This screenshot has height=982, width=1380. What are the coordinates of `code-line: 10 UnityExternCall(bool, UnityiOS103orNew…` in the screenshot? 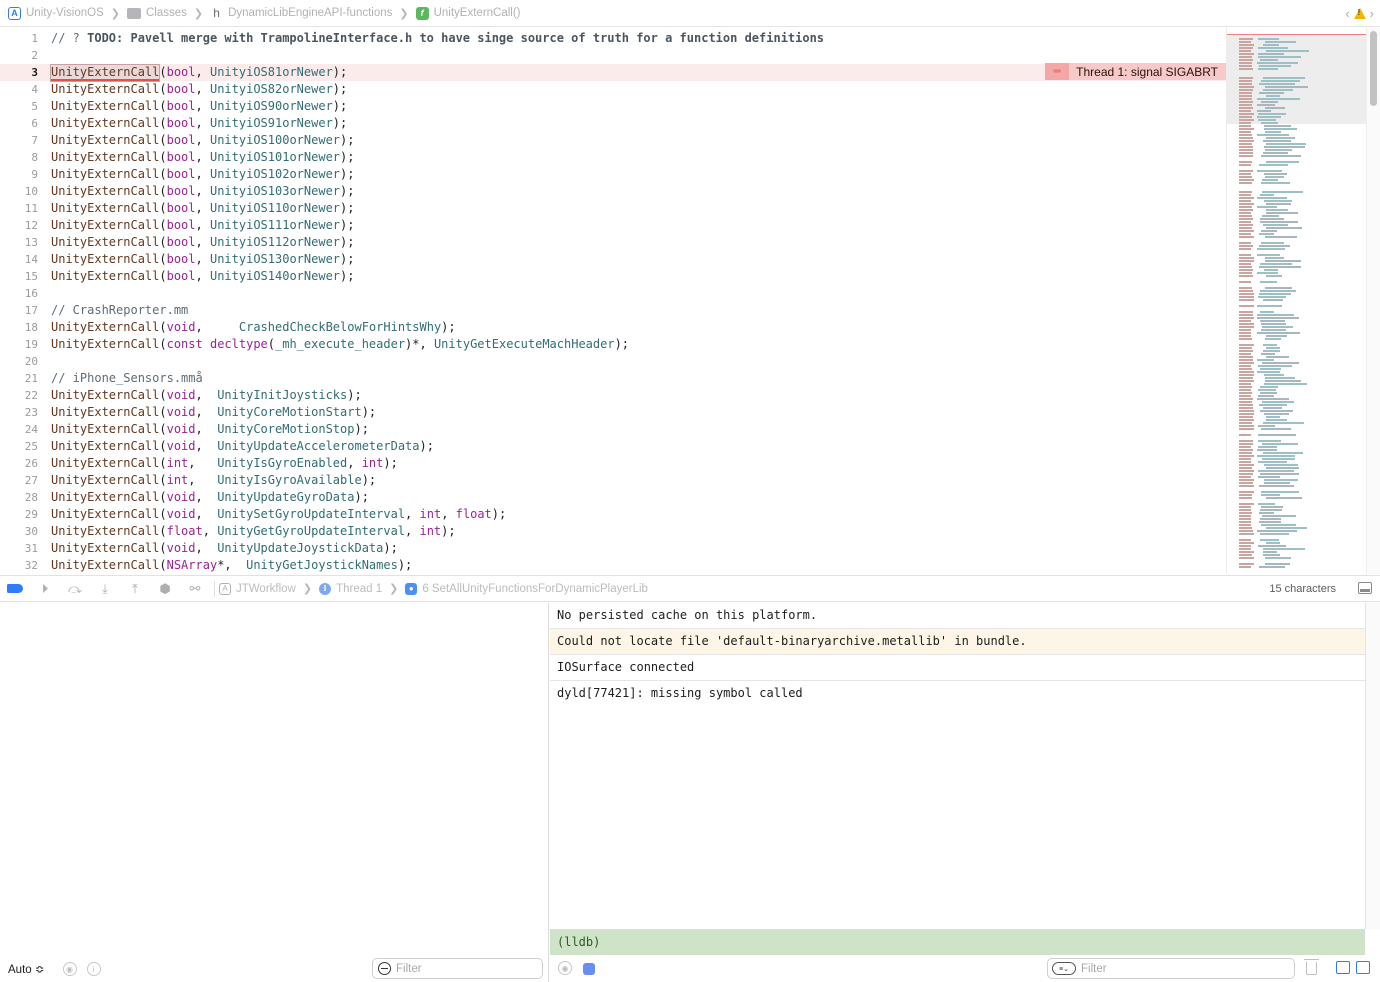 It's located at (613, 191).